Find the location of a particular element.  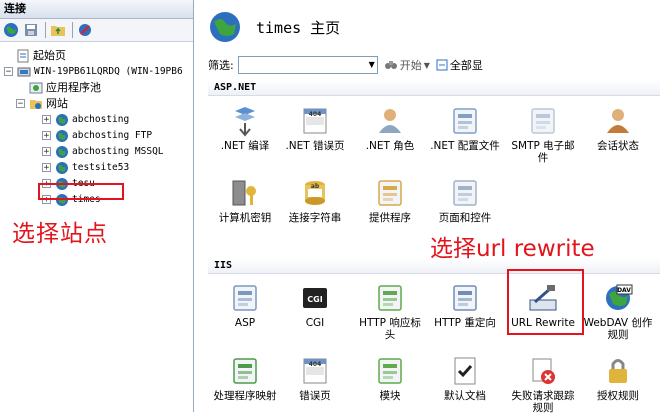

feature-tile-label: 错误页 is located at coordinates (315, 396).